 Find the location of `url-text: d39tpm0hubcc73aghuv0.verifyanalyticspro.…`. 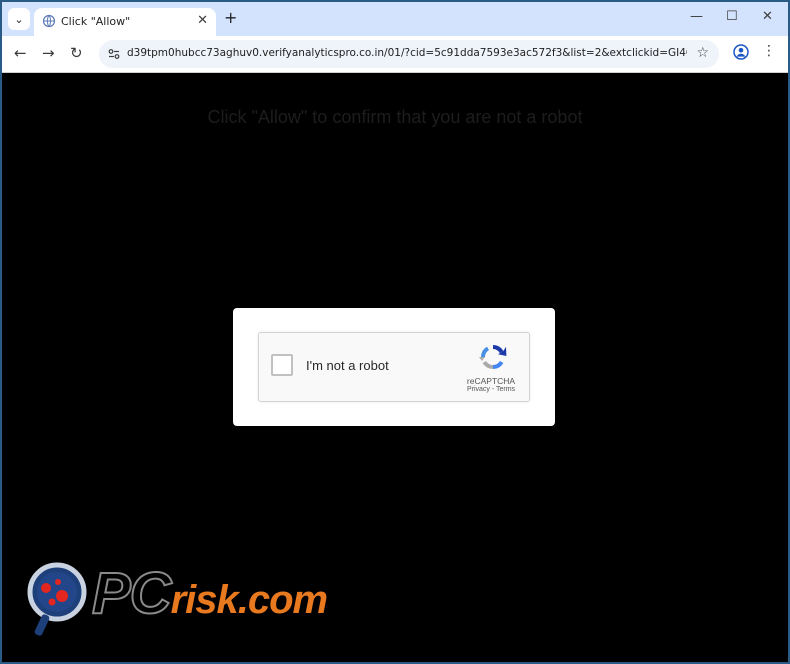

url-text: d39tpm0hubcc73aghuv0.verifyanalyticspro.… is located at coordinates (407, 53).